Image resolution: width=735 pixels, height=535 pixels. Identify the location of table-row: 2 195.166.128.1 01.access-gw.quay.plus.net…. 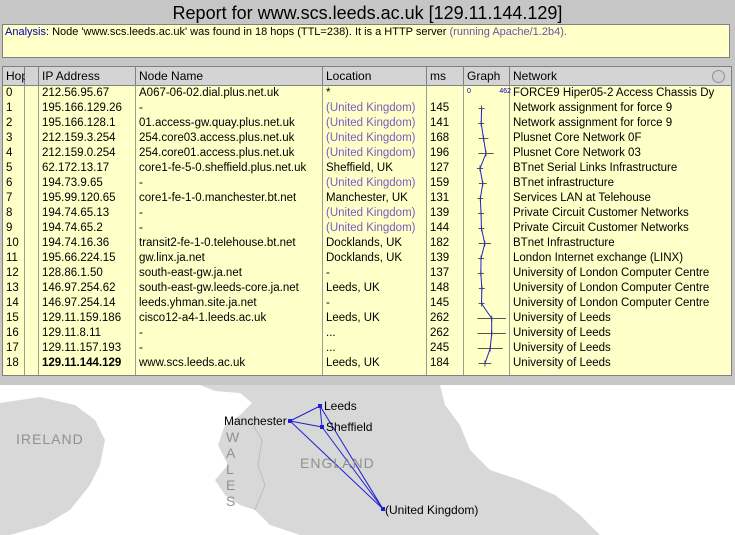
(367, 123).